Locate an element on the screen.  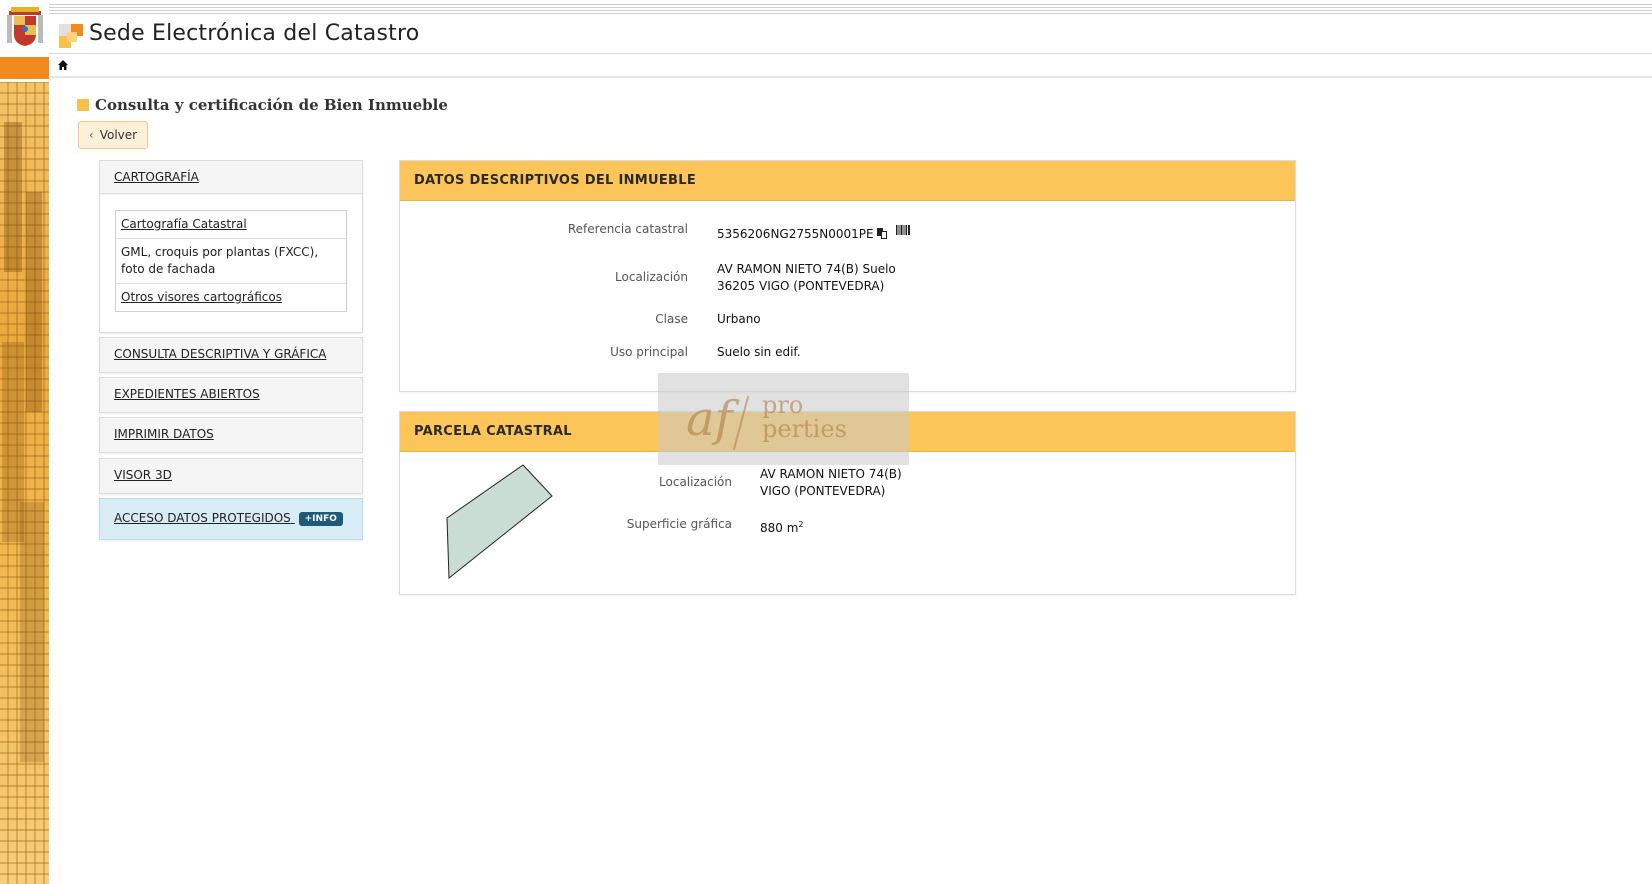
clase-value: Urbano is located at coordinates (739, 319).